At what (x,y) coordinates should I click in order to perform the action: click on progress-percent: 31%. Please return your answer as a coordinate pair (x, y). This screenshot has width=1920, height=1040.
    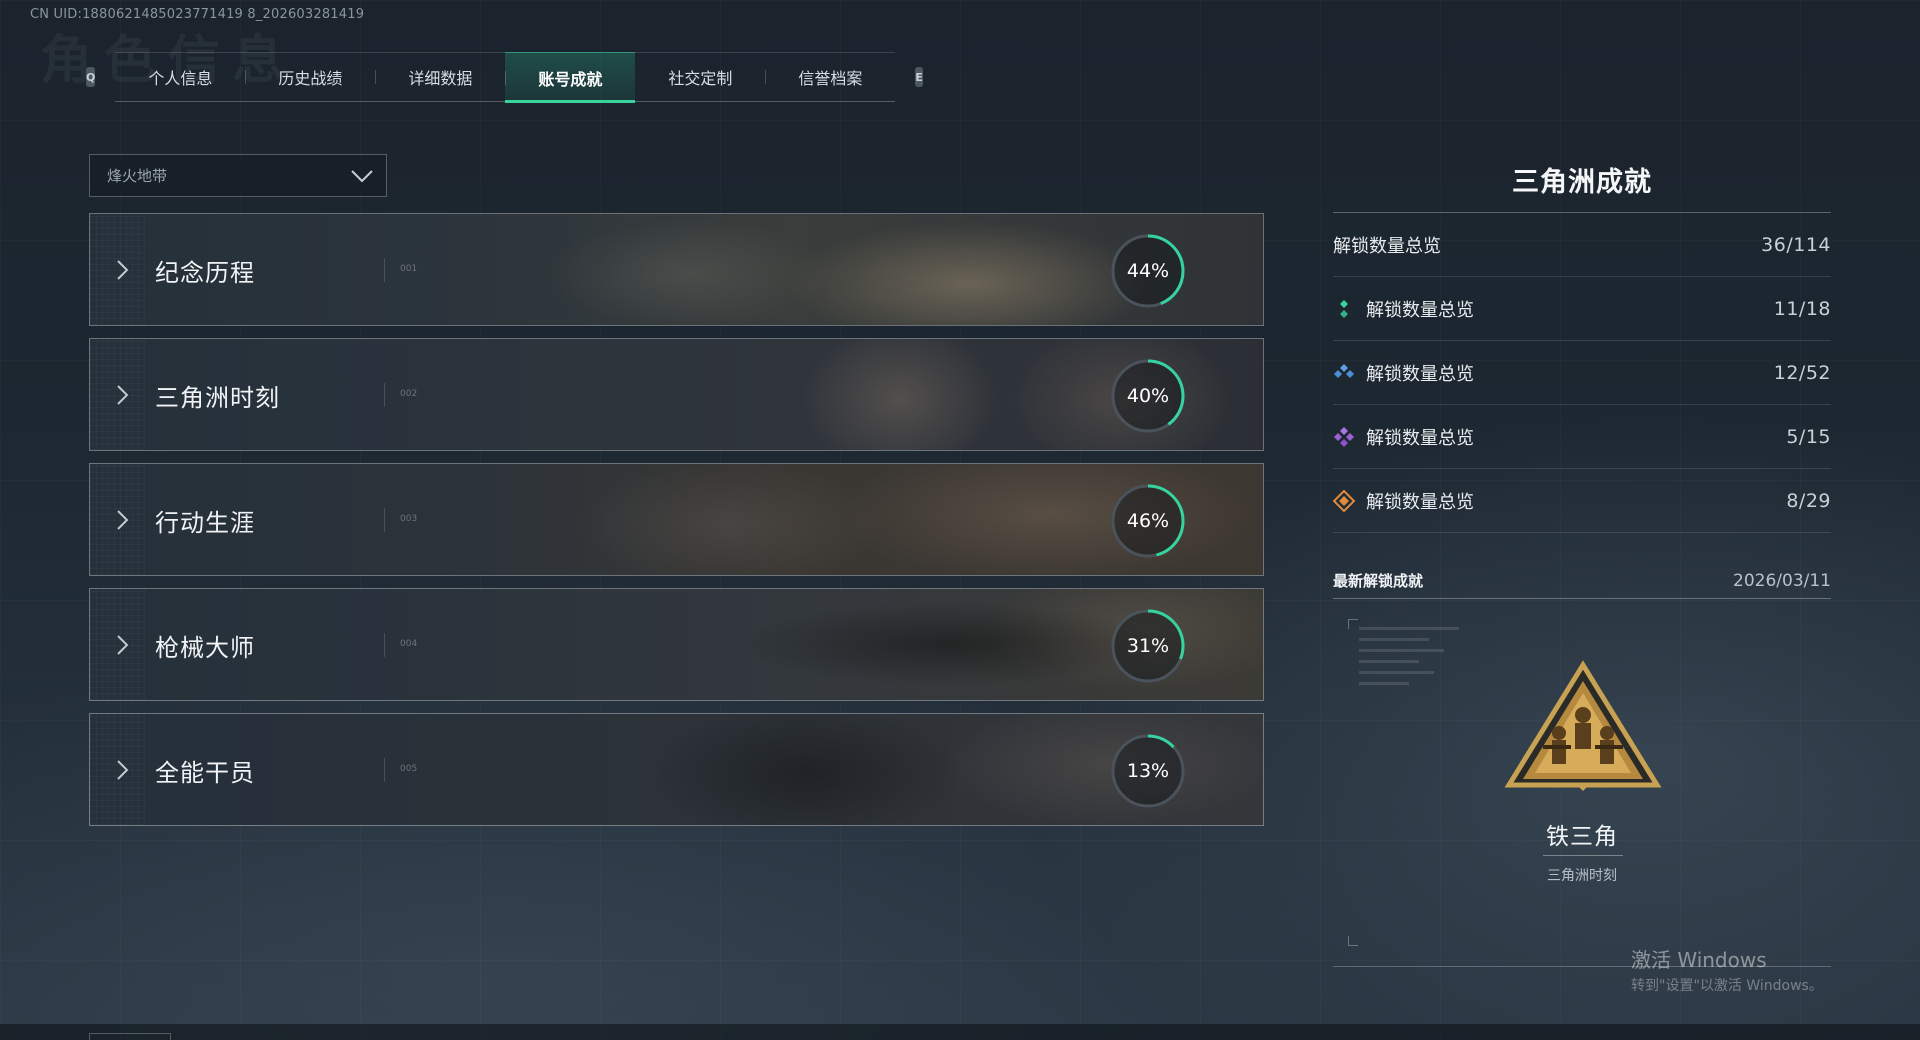
    Looking at the image, I should click on (1148, 646).